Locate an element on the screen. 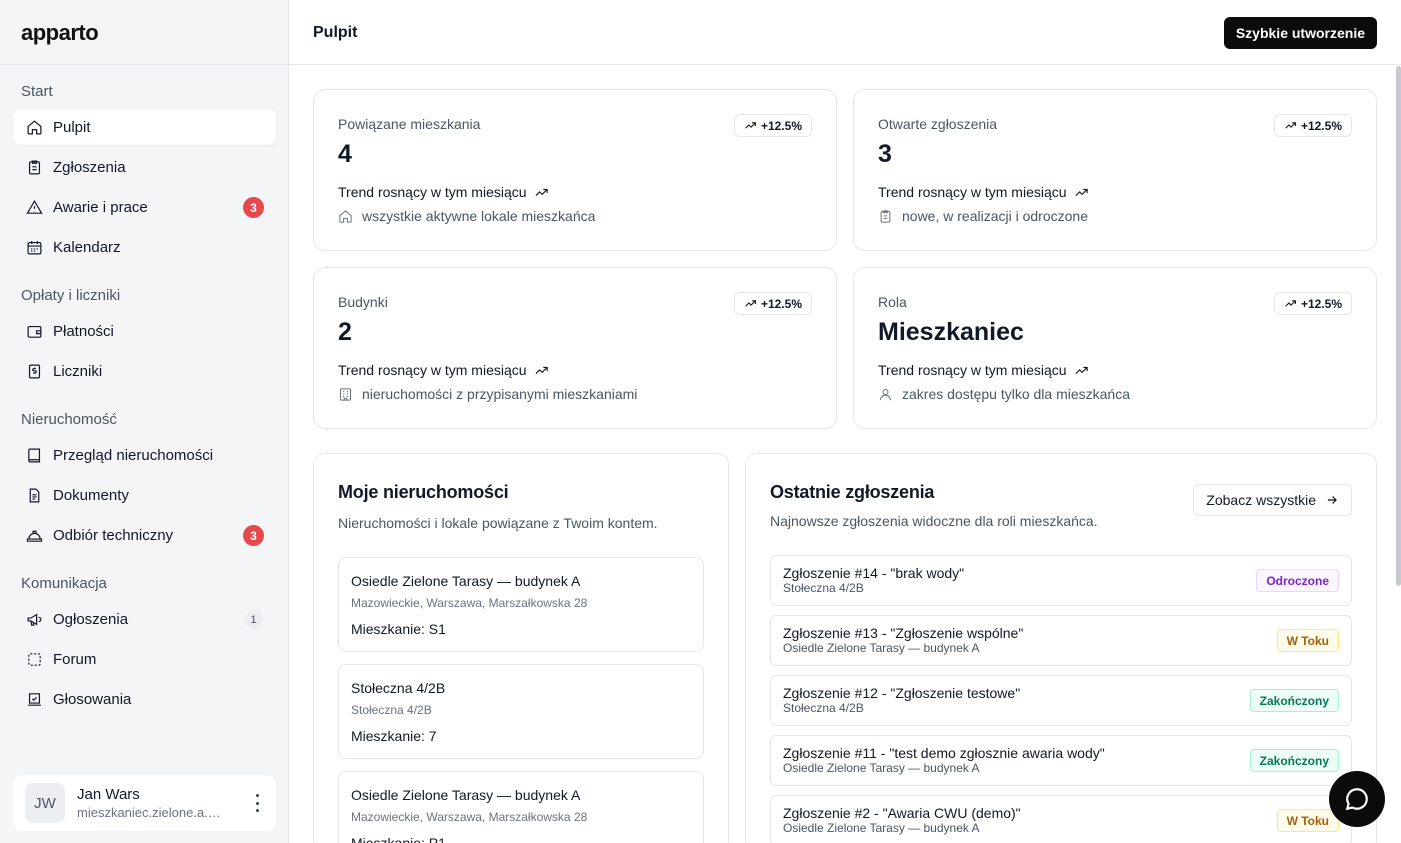  failures-count-badge: 3 is located at coordinates (253, 207).